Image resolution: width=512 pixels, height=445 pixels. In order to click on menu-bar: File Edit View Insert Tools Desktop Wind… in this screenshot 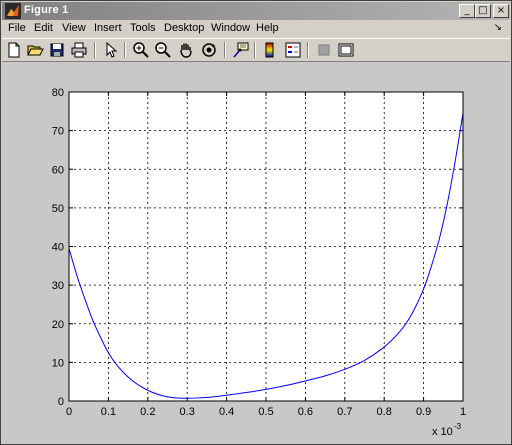, I will do `click(256, 29)`.